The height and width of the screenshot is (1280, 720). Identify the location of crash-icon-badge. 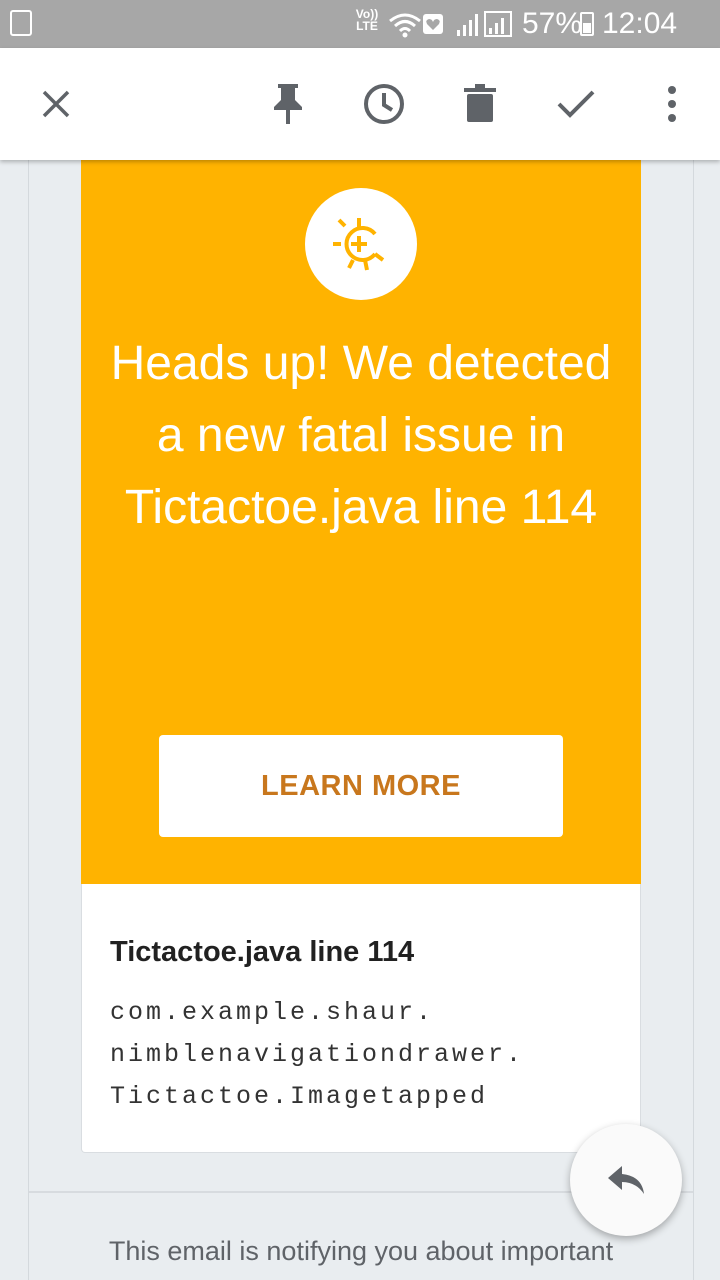
(361, 244).